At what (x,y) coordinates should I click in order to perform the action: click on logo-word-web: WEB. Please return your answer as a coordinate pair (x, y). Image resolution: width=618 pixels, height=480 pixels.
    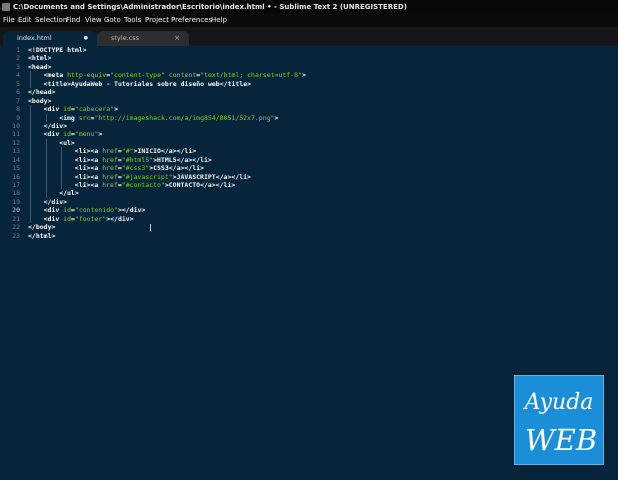
    Looking at the image, I should click on (561, 440).